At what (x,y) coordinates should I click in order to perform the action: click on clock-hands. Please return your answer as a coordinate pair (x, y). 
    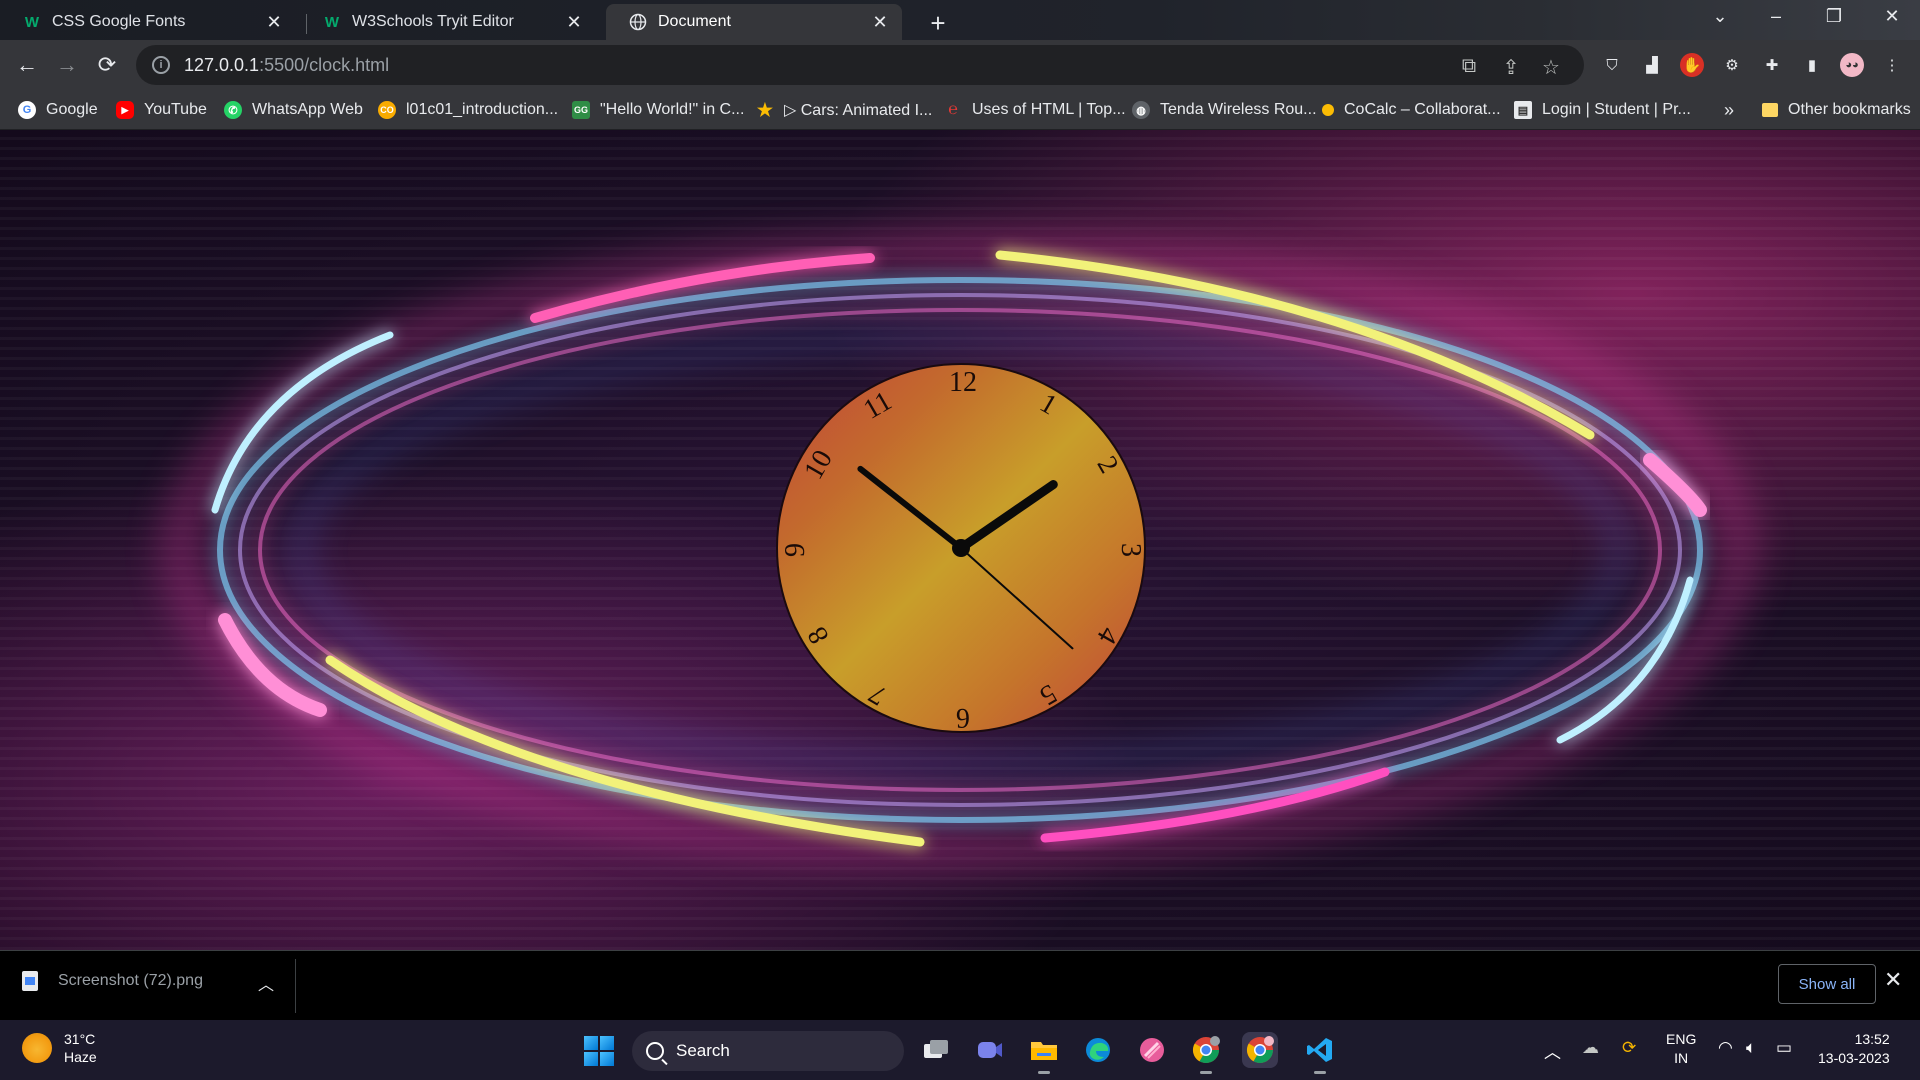
    Looking at the image, I should click on (965, 557).